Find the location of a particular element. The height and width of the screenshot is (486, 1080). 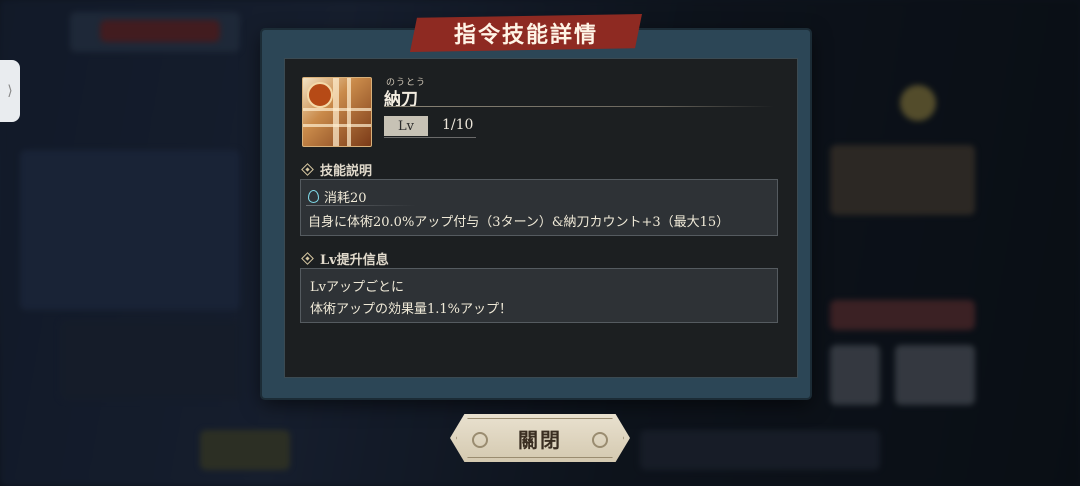

levelup-heading-label: Lv提升信息 is located at coordinates (354, 260).